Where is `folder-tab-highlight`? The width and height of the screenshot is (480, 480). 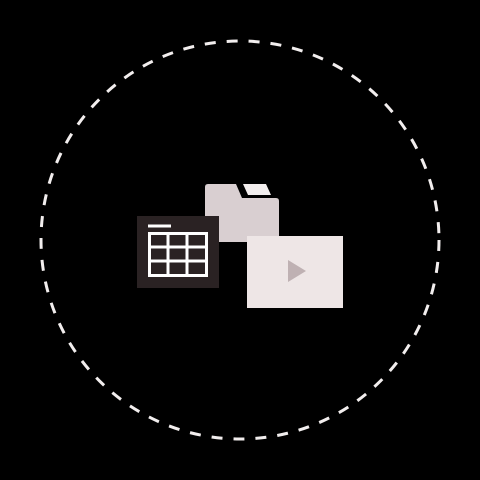 folder-tab-highlight is located at coordinates (257, 189).